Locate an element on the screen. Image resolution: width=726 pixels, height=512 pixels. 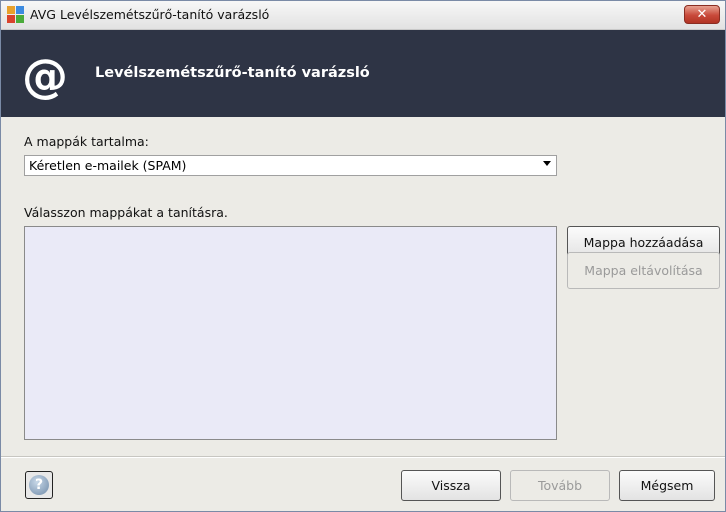
help-icon: ? is located at coordinates (39, 485).